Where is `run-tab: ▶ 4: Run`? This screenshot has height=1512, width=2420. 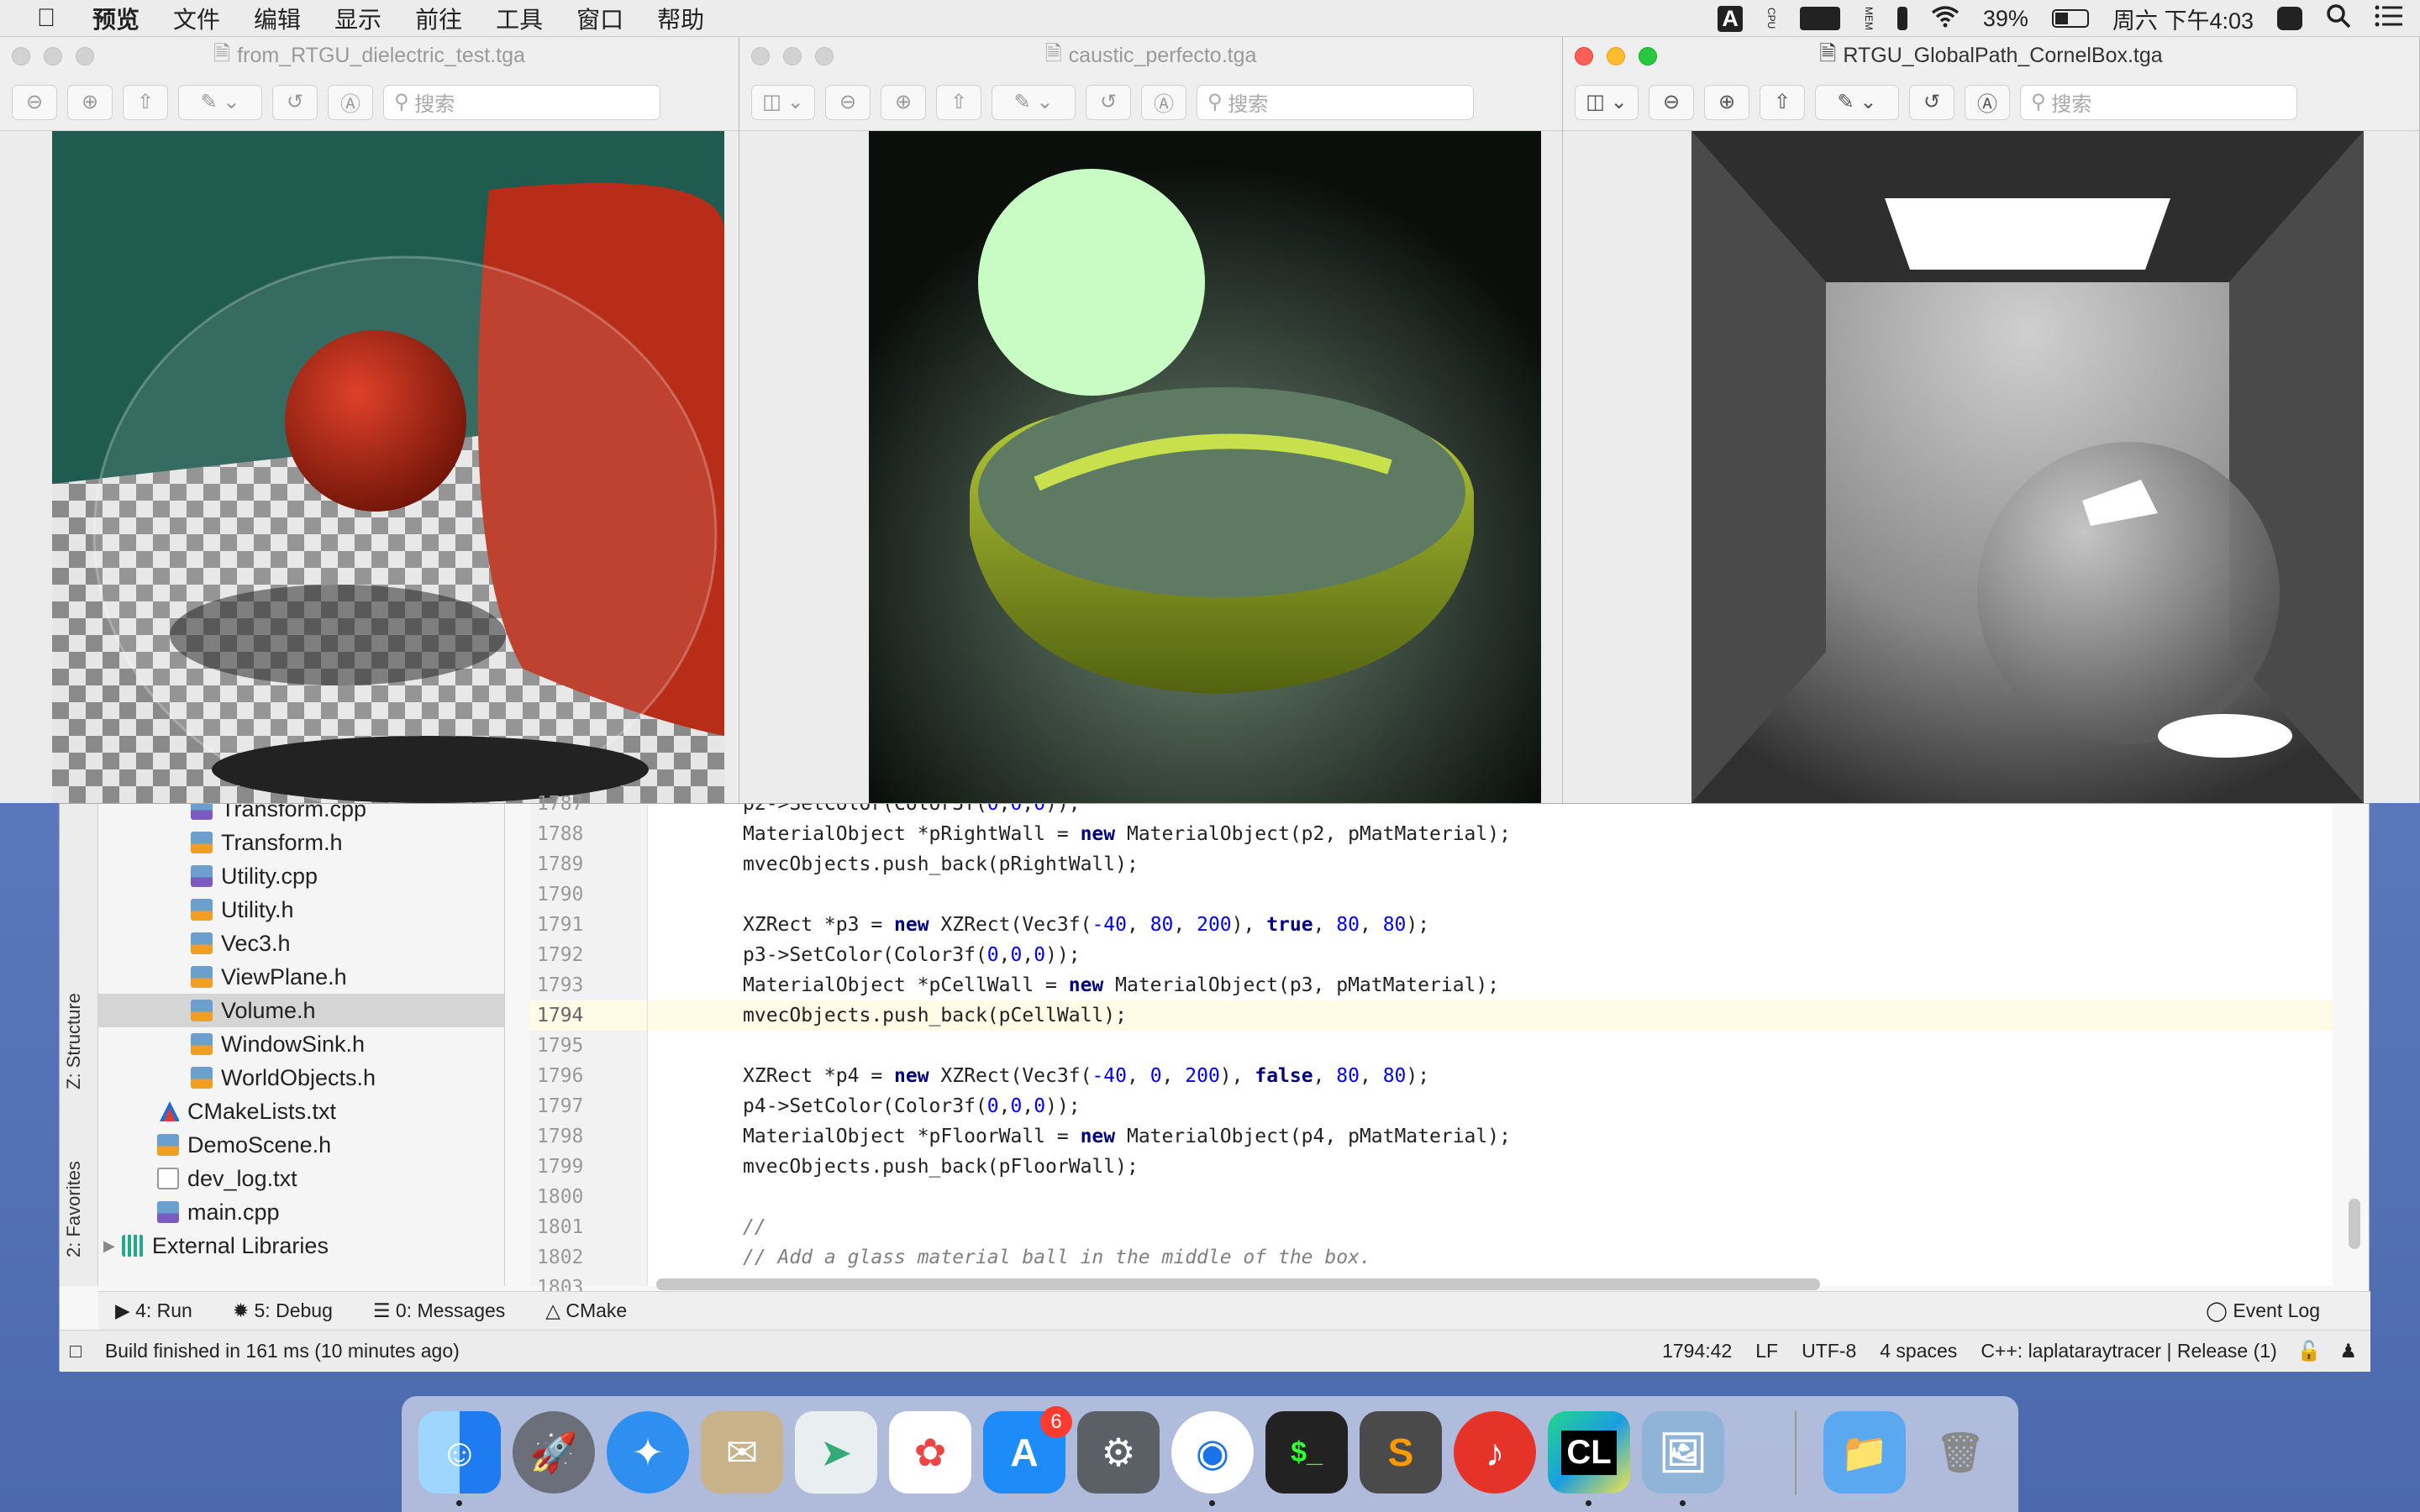
run-tab: ▶ 4: Run is located at coordinates (153, 1310).